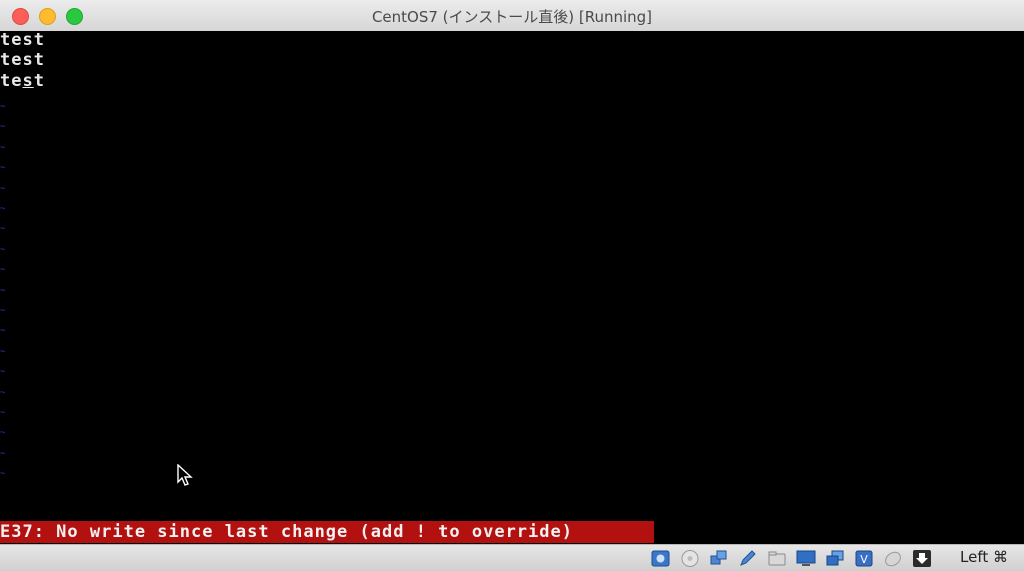 The image size is (1024, 571). I want to click on terminal-line-1: test, so click(22, 40).